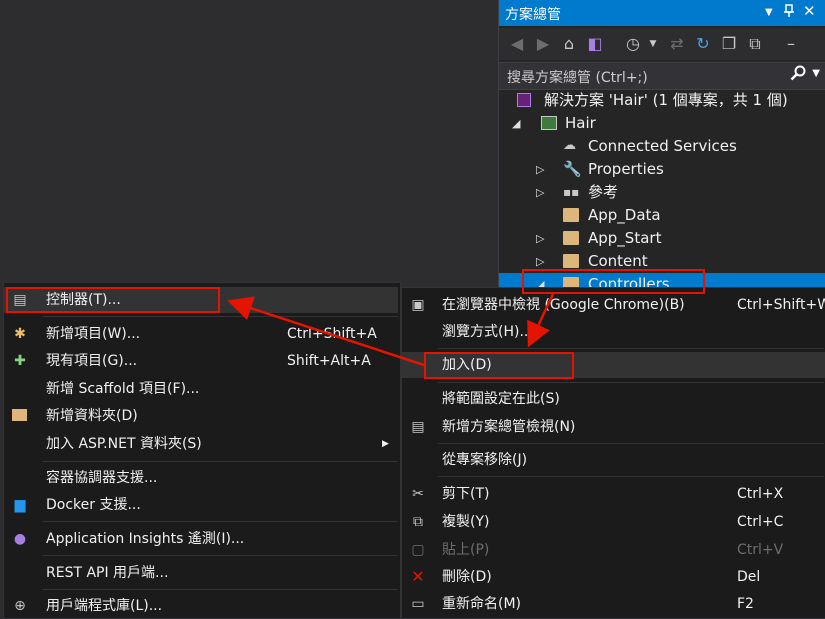  I want to click on arrow-add-to-controller, so click(326, 331).